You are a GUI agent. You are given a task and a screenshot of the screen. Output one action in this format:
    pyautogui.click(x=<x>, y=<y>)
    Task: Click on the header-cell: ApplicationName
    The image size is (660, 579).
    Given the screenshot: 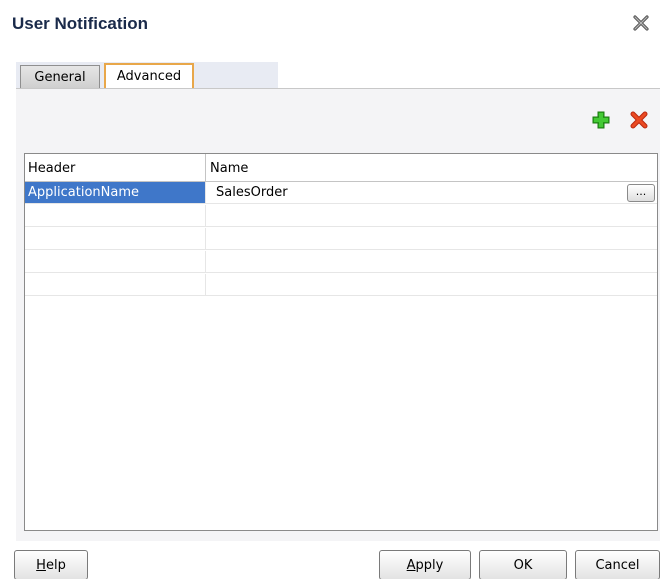 What is the action you would take?
    pyautogui.click(x=115, y=192)
    